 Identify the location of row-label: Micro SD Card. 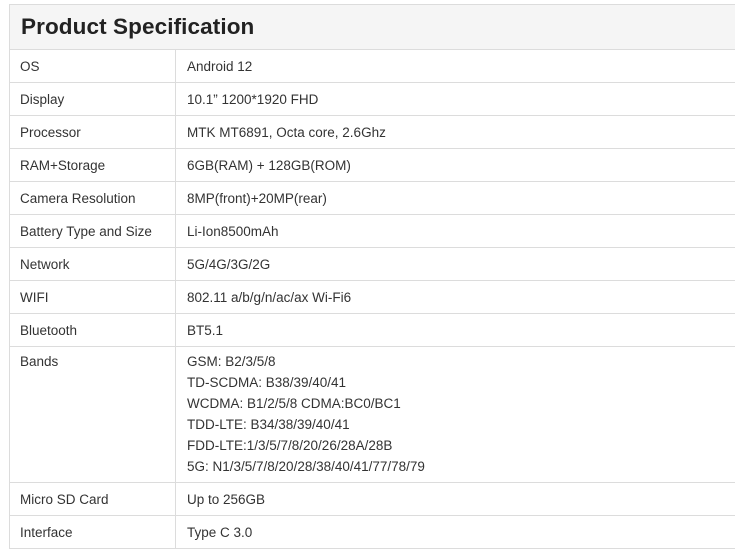
(93, 499).